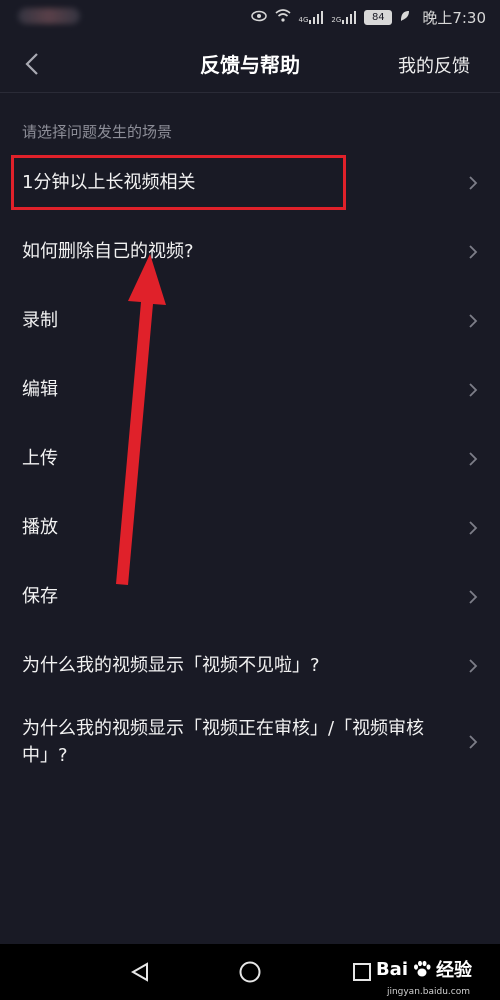 This screenshot has height=1000, width=500. I want to click on list-item-edit: 编辑, so click(250, 389).